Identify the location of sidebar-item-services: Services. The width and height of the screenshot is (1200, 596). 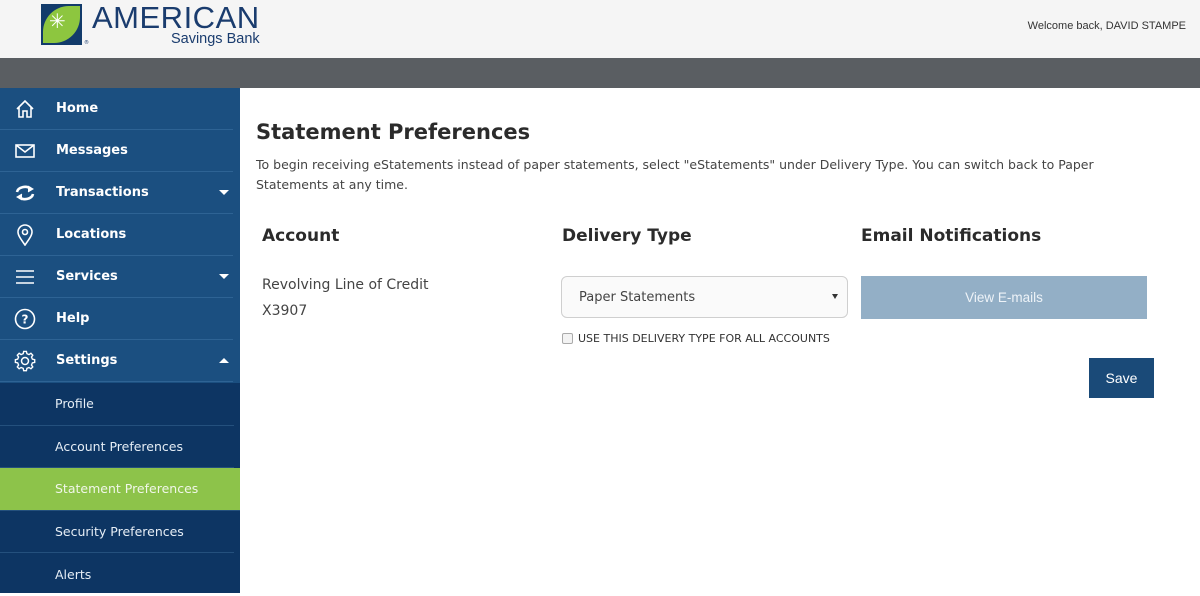
(116, 277).